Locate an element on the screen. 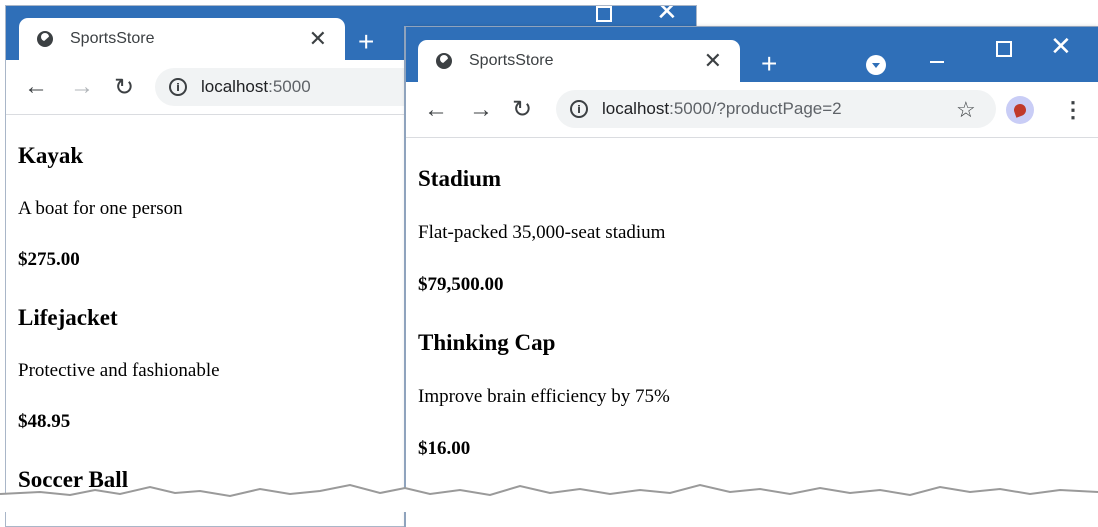 The height and width of the screenshot is (527, 1098). product-description: Improve brain efficiency by 75% is located at coordinates (544, 396).